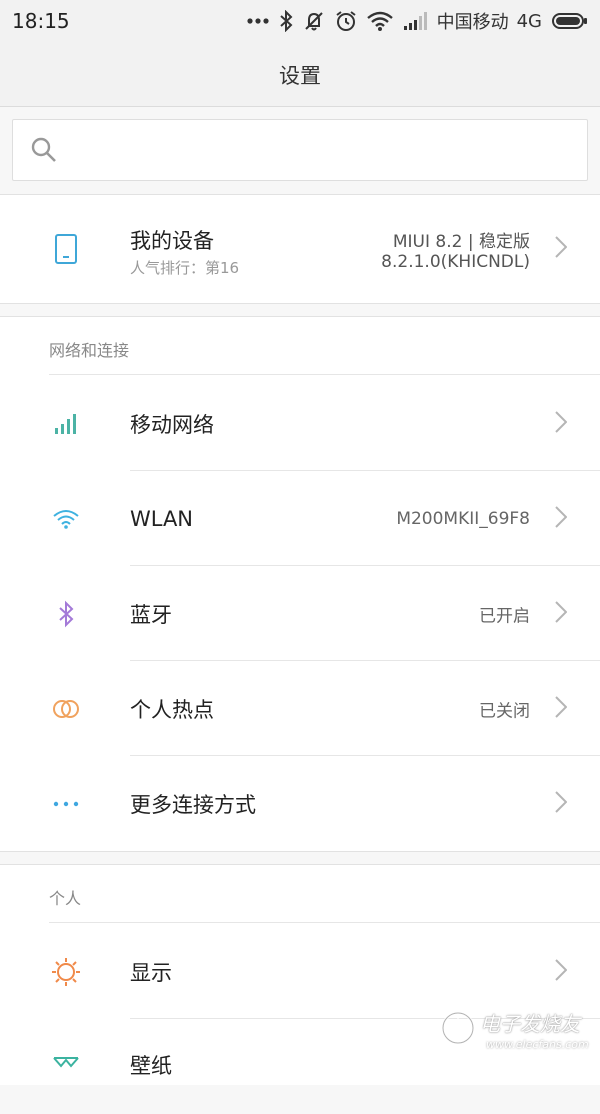 This screenshot has height=1114, width=600. Describe the element at coordinates (504, 616) in the screenshot. I see `row-value: 已开启` at that location.